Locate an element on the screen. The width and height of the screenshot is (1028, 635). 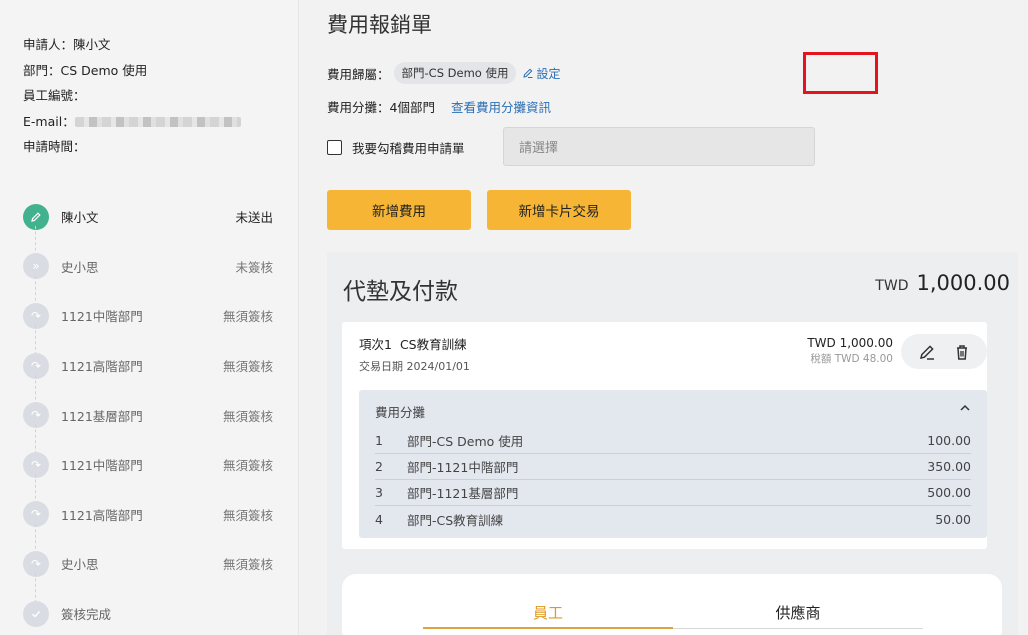
allocation-no: 3 is located at coordinates (379, 492).